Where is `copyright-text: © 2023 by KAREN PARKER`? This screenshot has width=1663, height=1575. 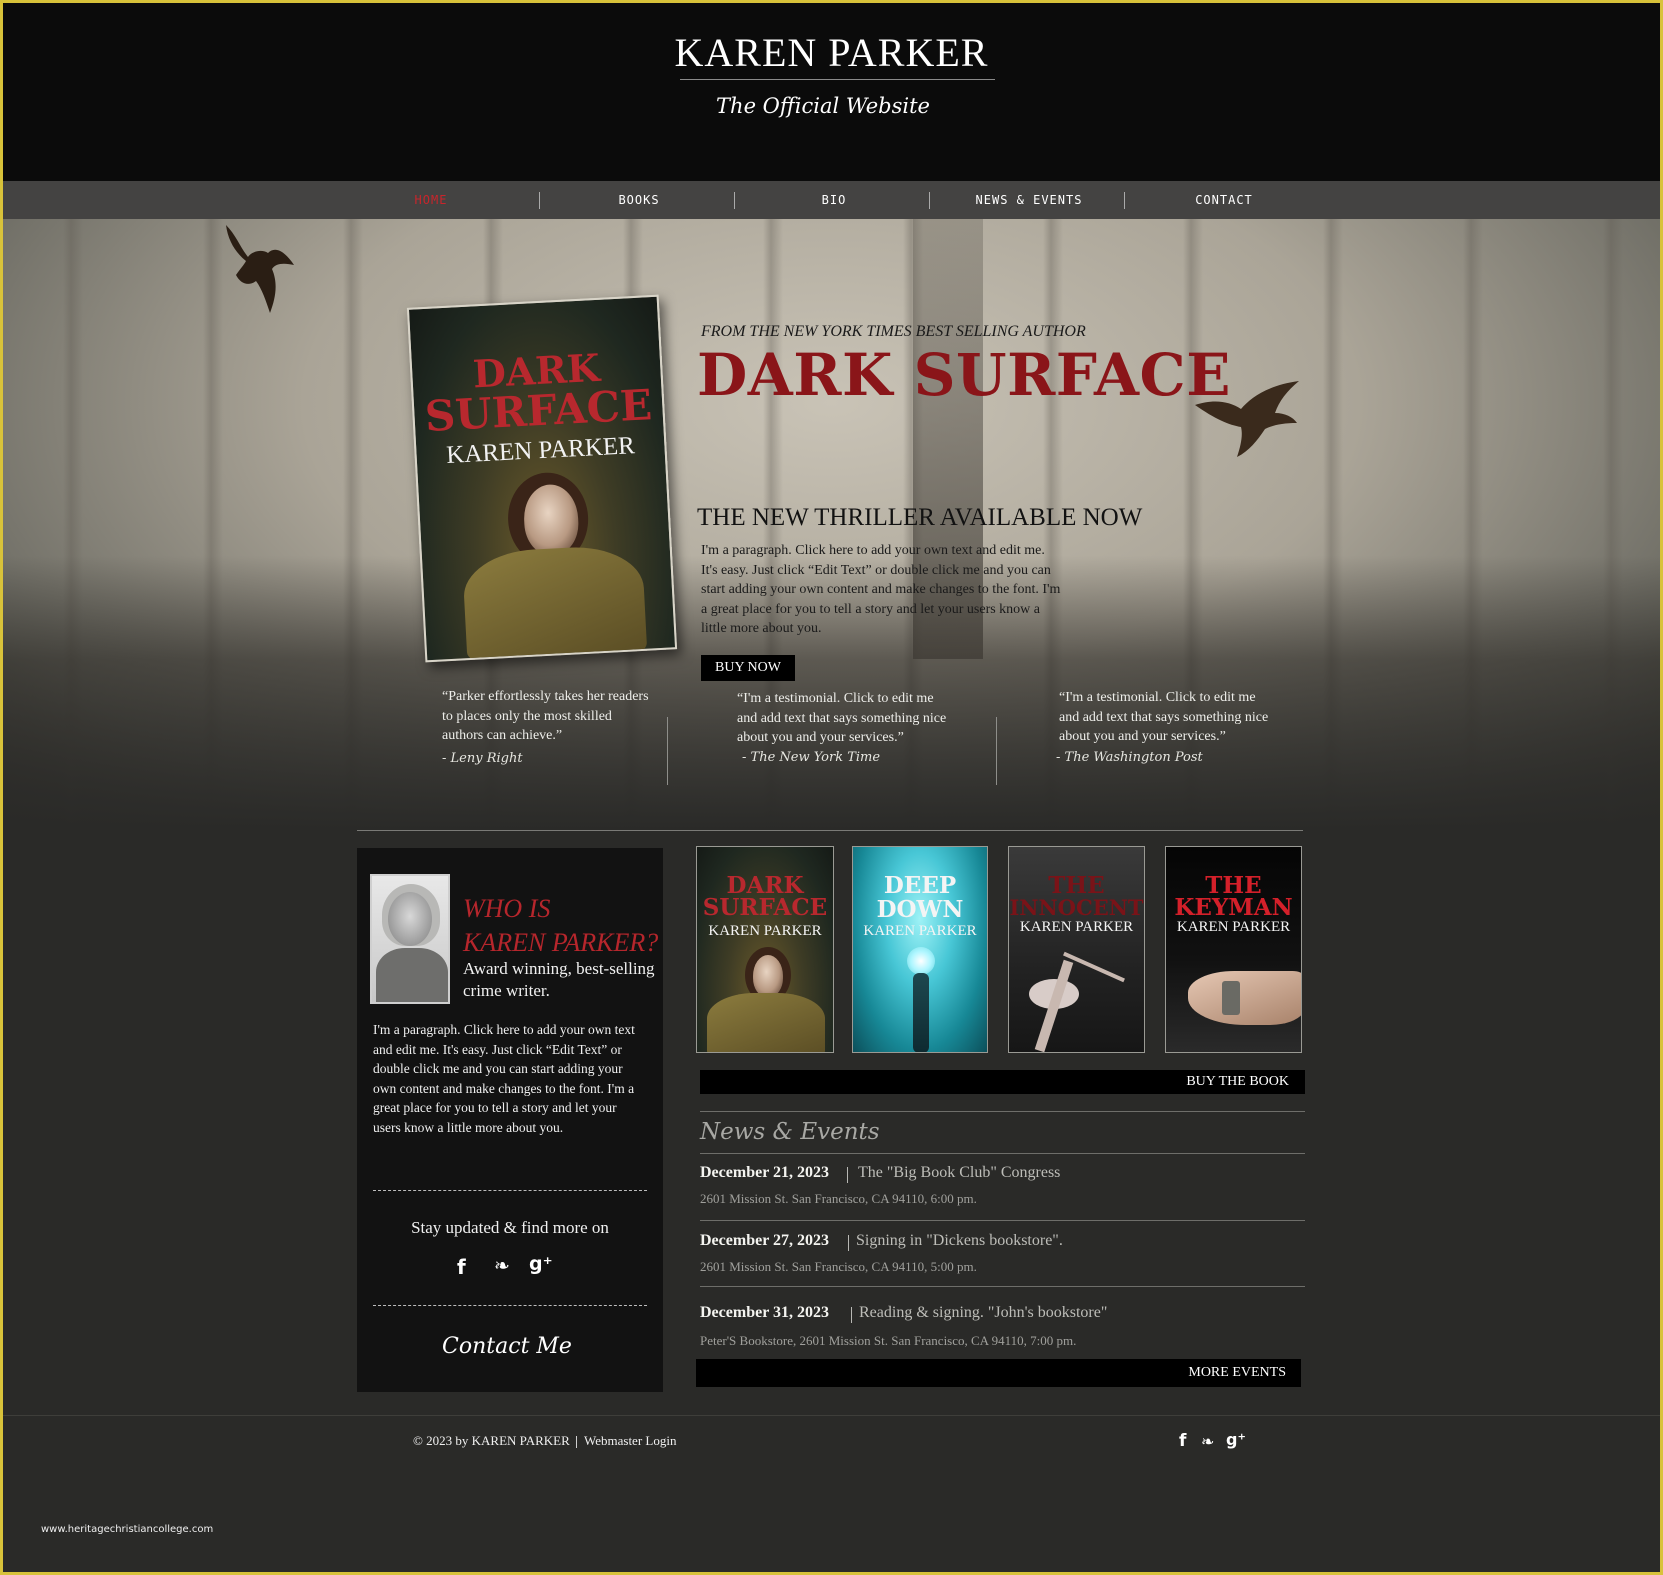 copyright-text: © 2023 by KAREN PARKER is located at coordinates (491, 1440).